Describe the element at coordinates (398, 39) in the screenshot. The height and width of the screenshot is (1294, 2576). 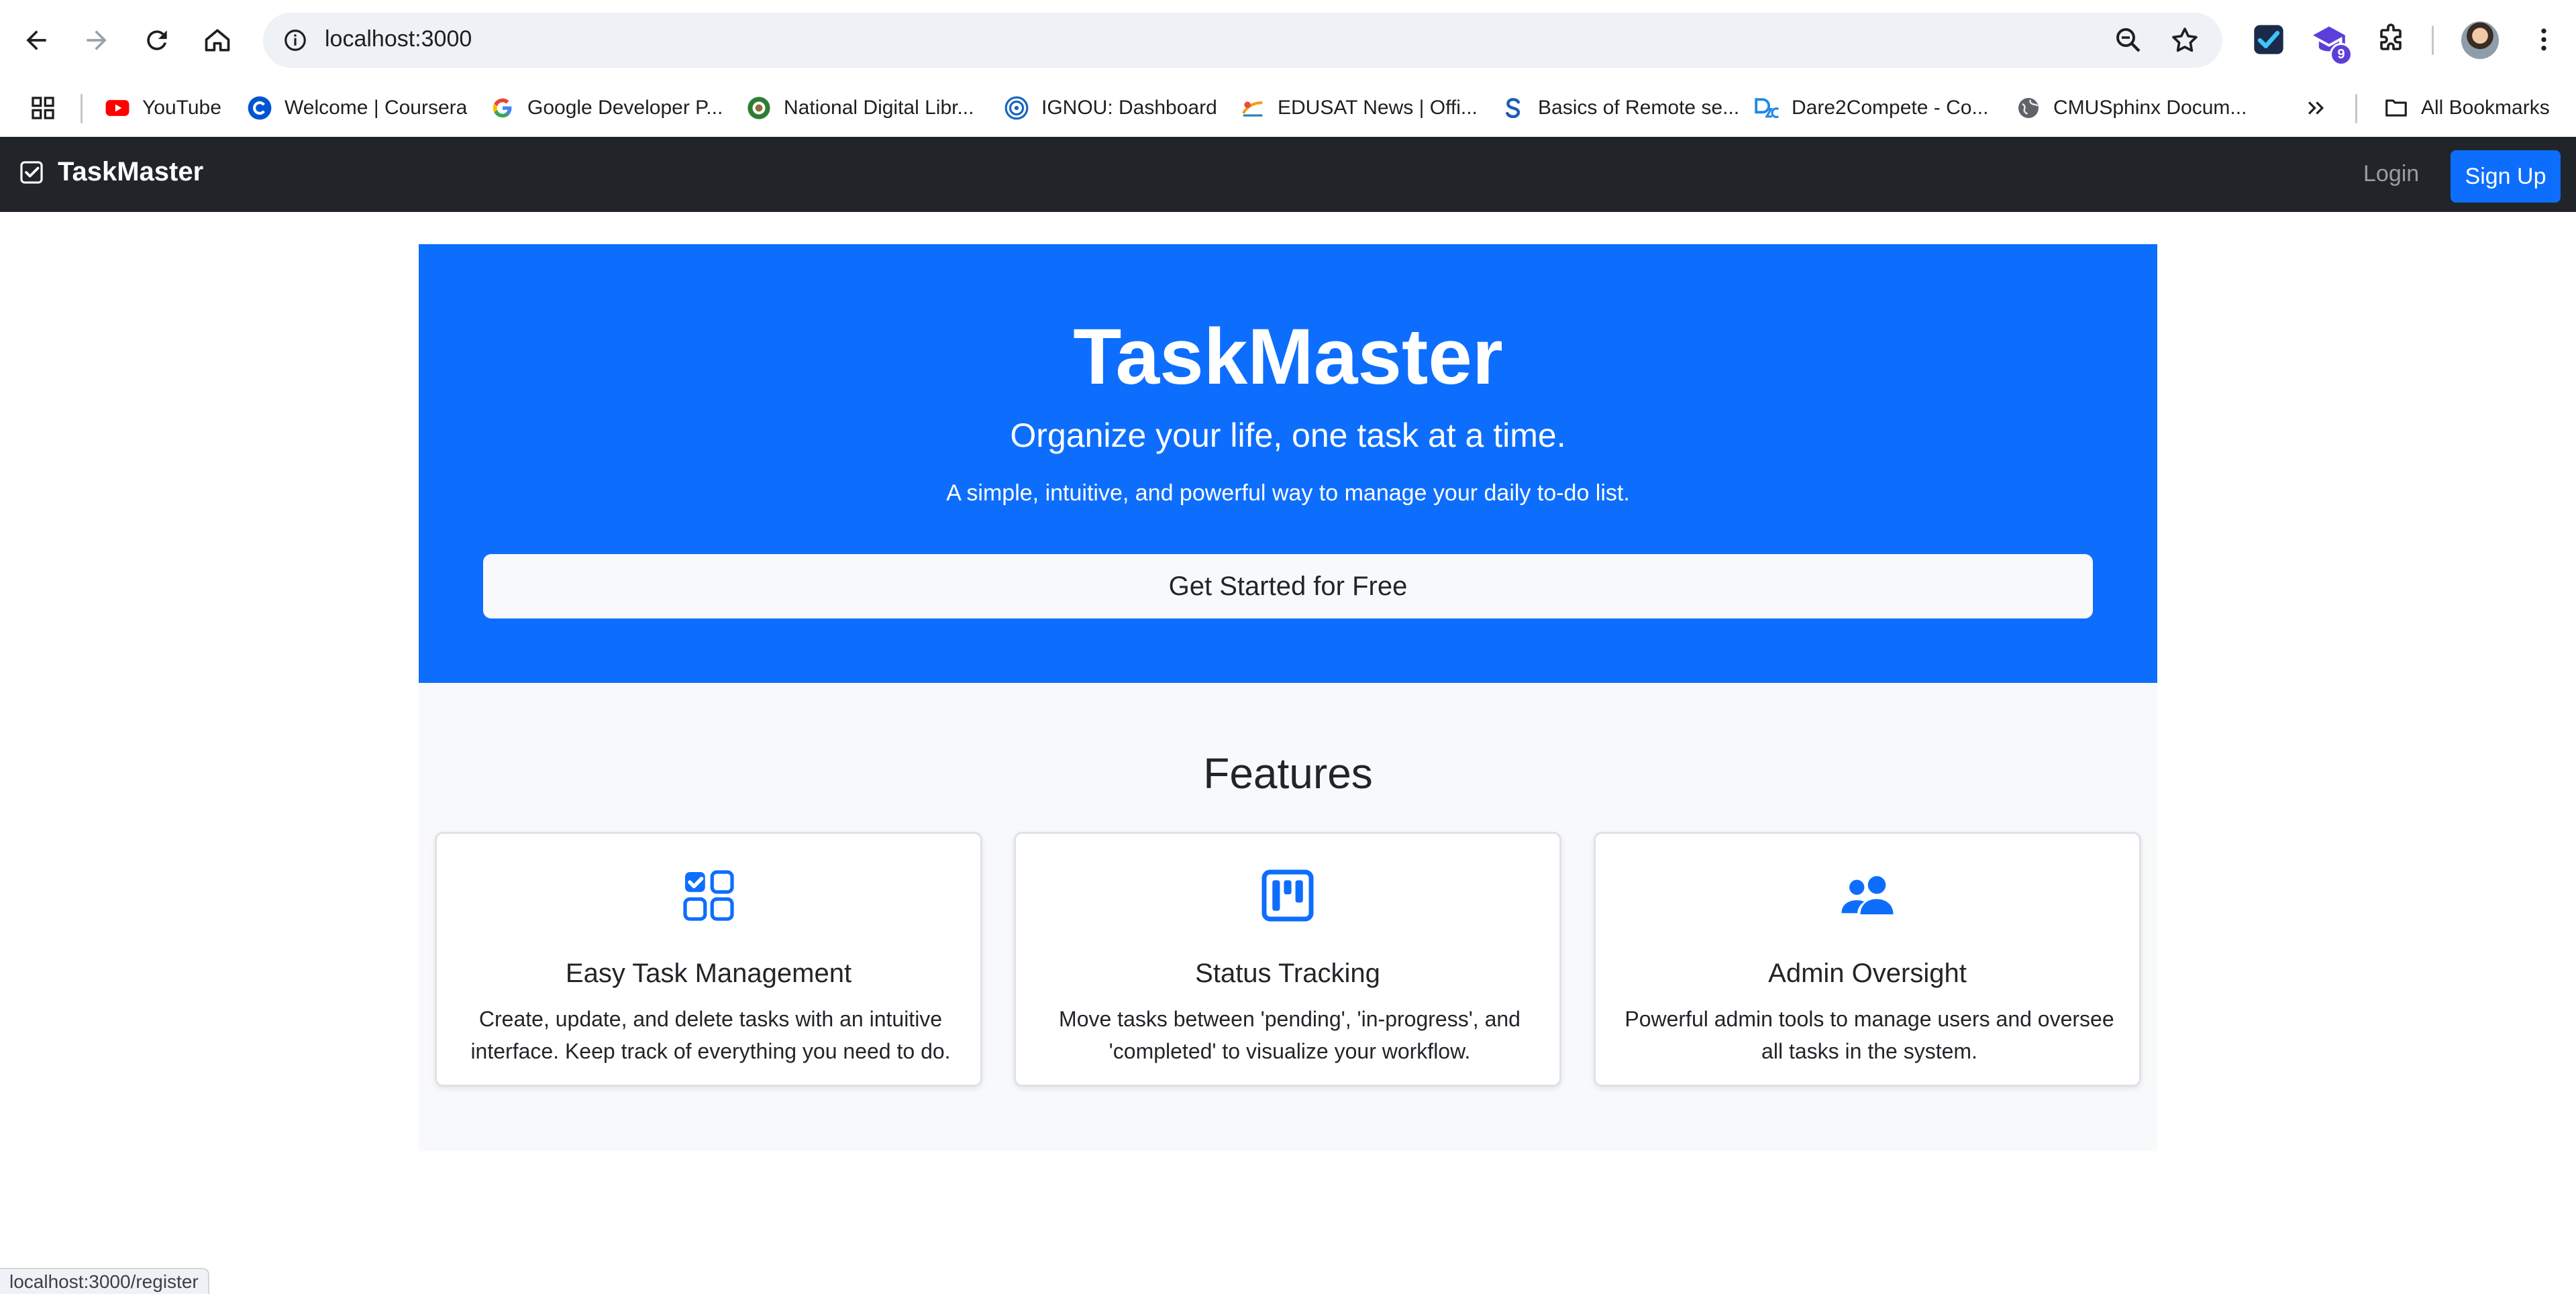
I see `url-text: localhost:3000` at that location.